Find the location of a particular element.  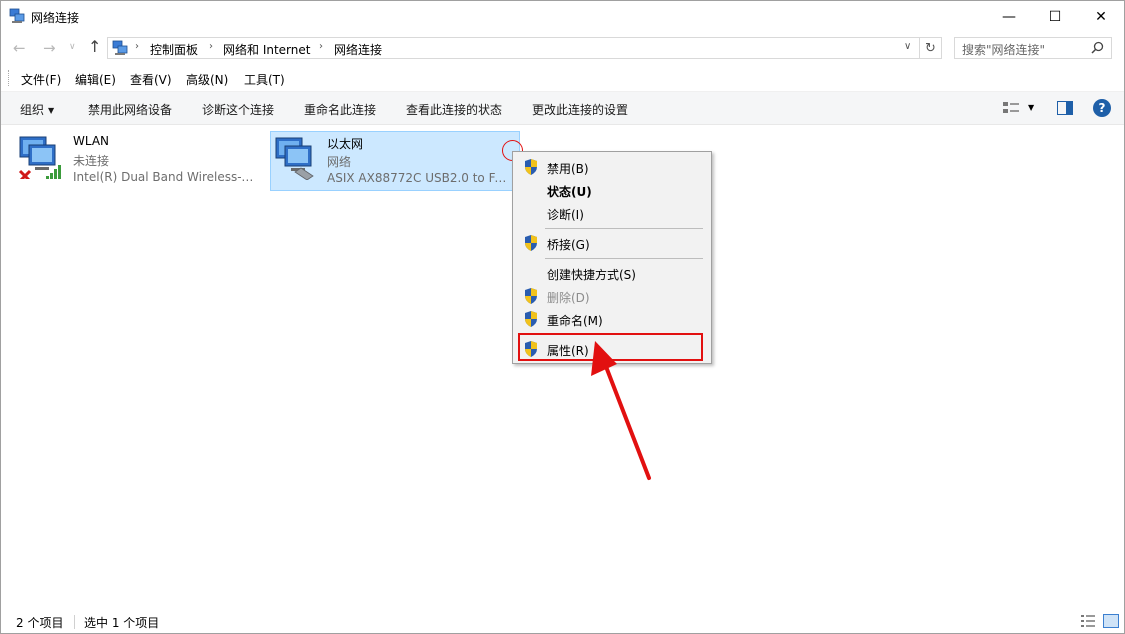

connection-status: 未连接 is located at coordinates (91, 161).